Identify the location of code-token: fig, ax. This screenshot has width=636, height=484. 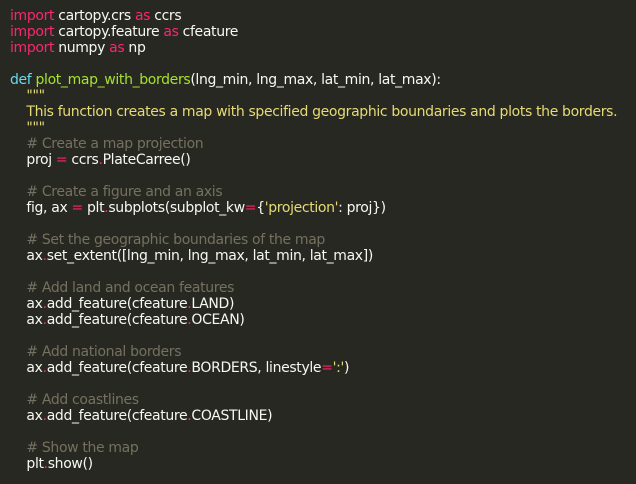
(41, 208).